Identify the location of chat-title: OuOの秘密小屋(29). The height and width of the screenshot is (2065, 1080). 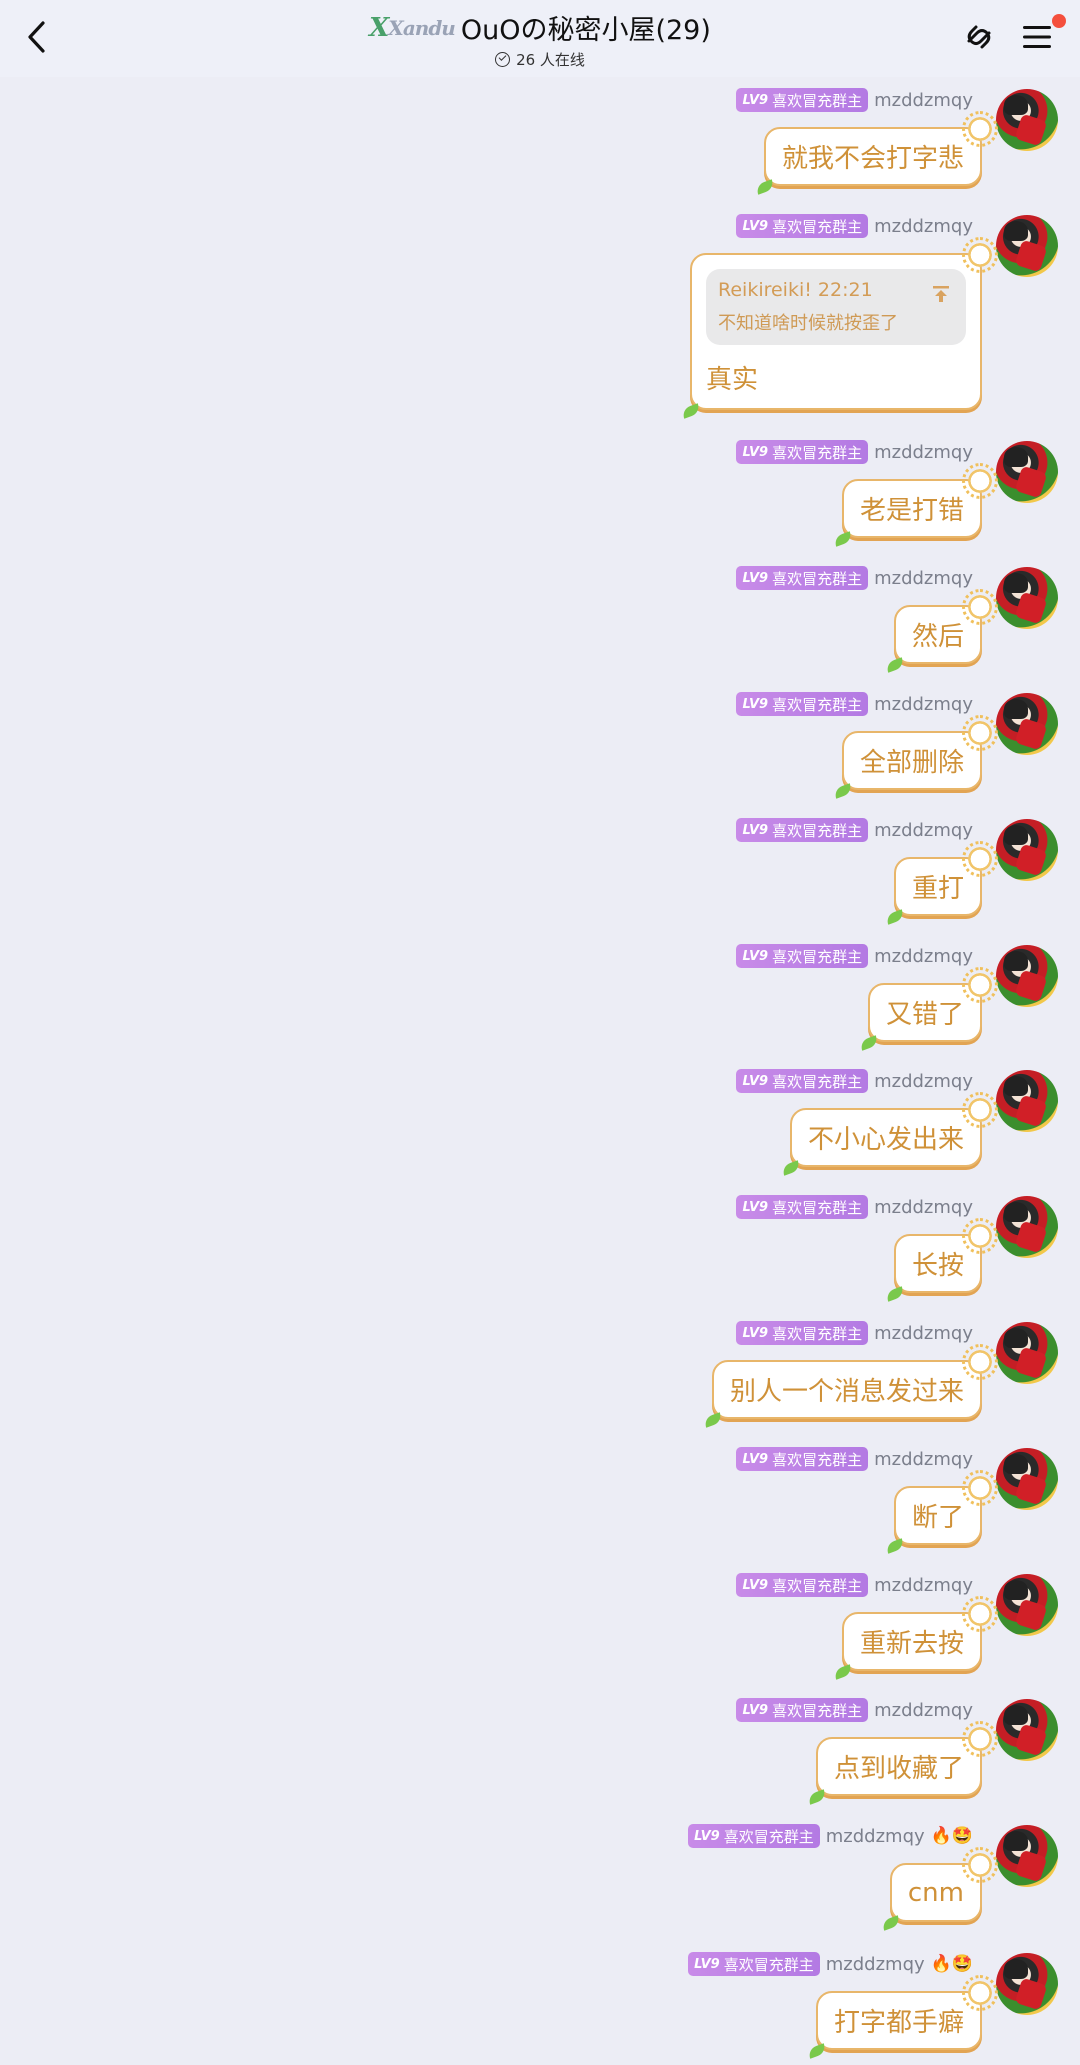
(585, 30).